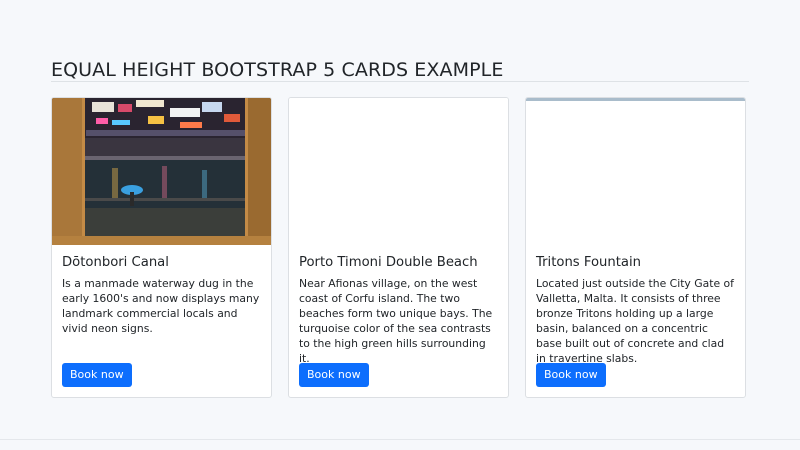 The image size is (800, 450). I want to click on card-image-porto-timoni, so click(398, 171).